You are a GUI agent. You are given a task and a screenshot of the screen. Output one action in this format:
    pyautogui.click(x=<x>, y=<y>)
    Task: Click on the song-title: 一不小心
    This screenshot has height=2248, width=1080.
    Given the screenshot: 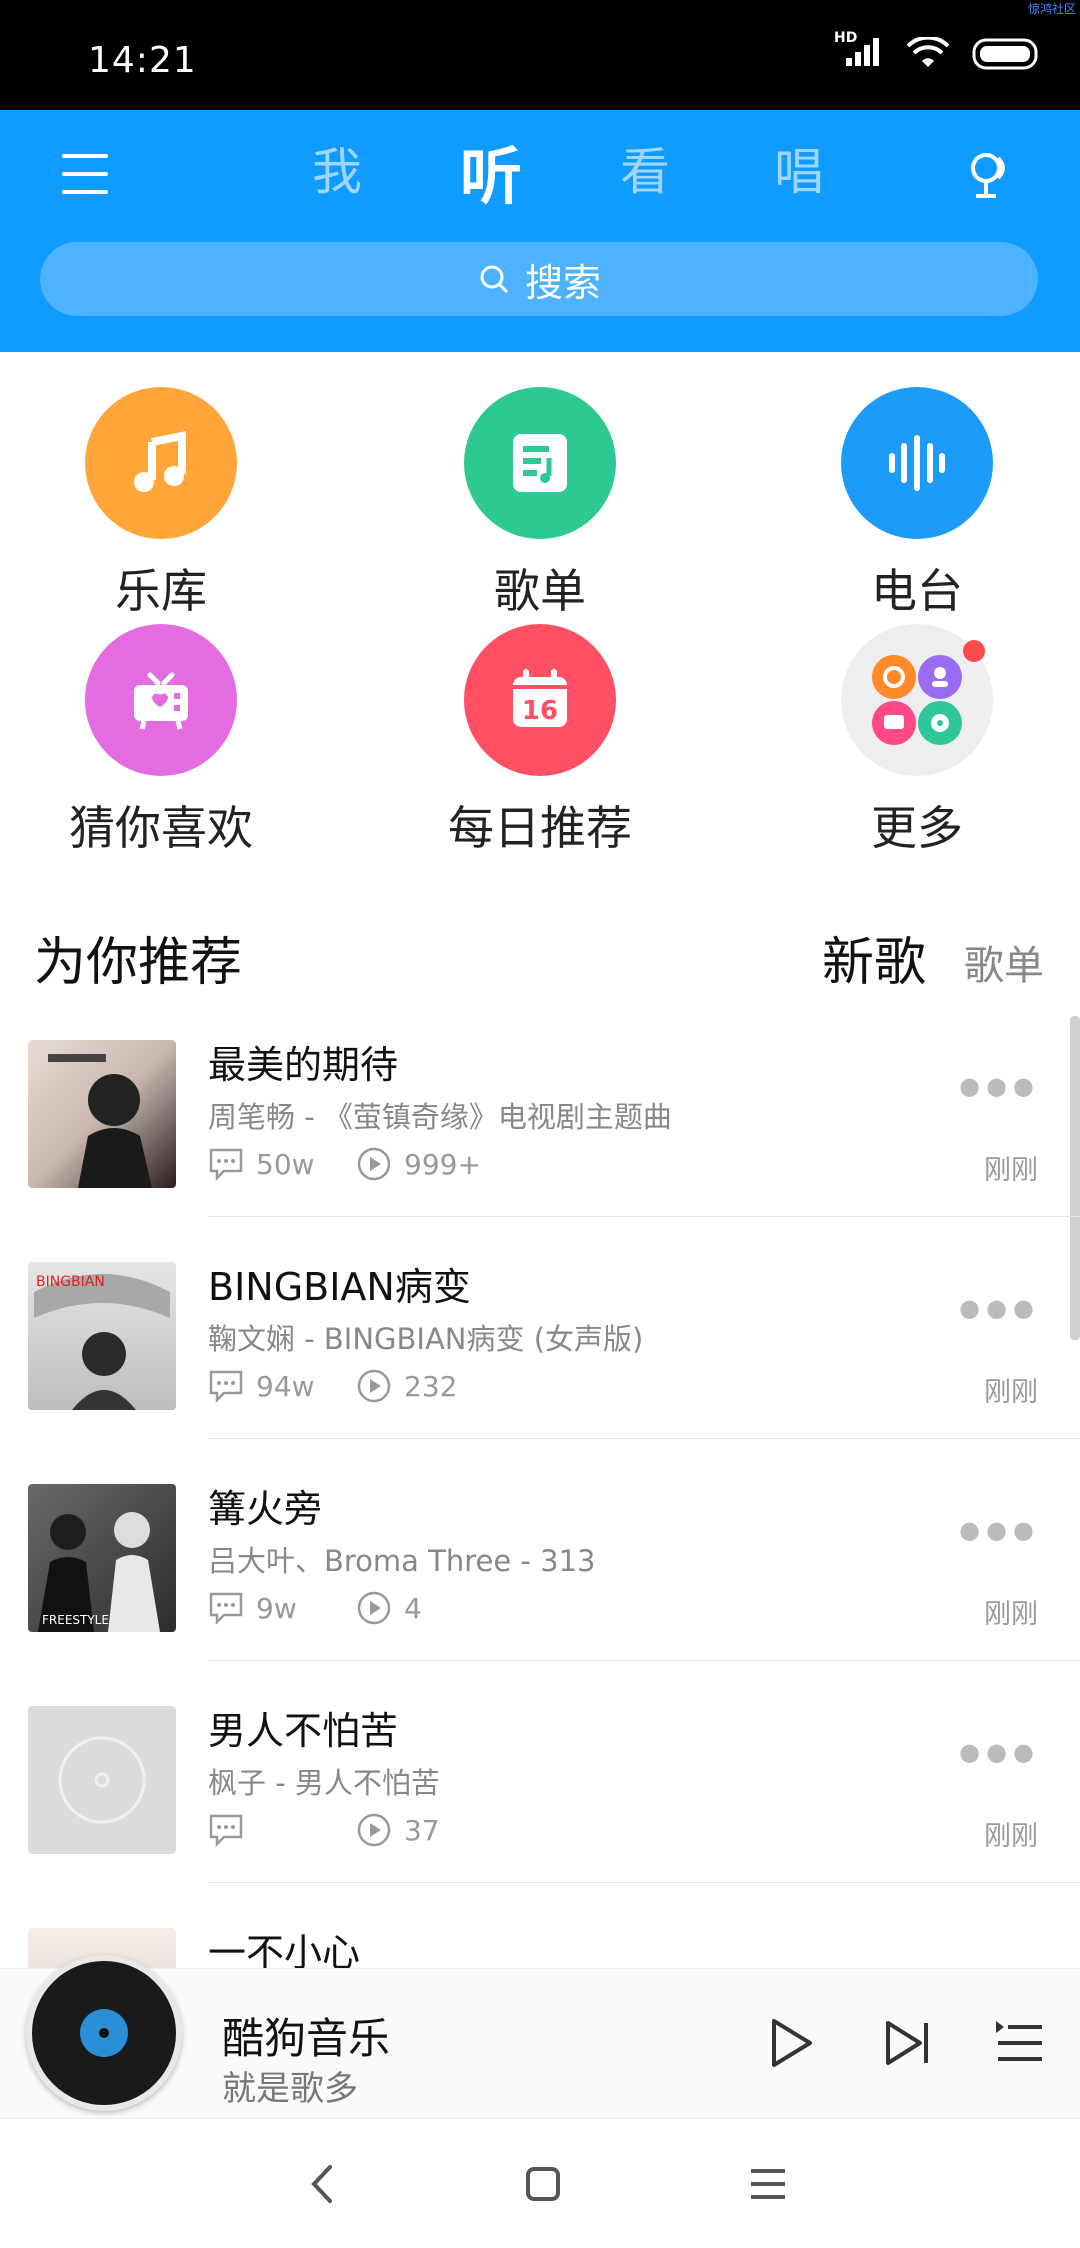 What is the action you would take?
    pyautogui.click(x=284, y=1949)
    